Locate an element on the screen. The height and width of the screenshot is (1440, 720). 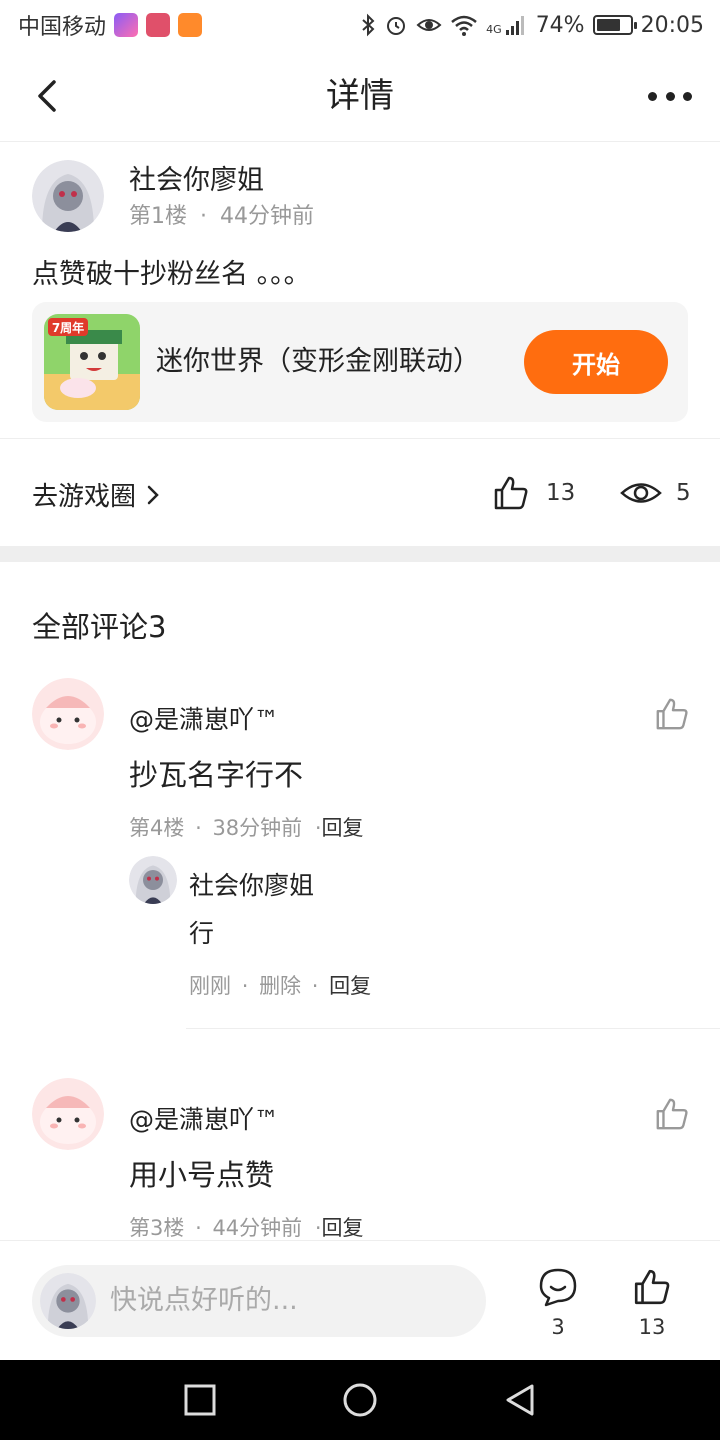
system-back-button is located at coordinates (520, 1400).